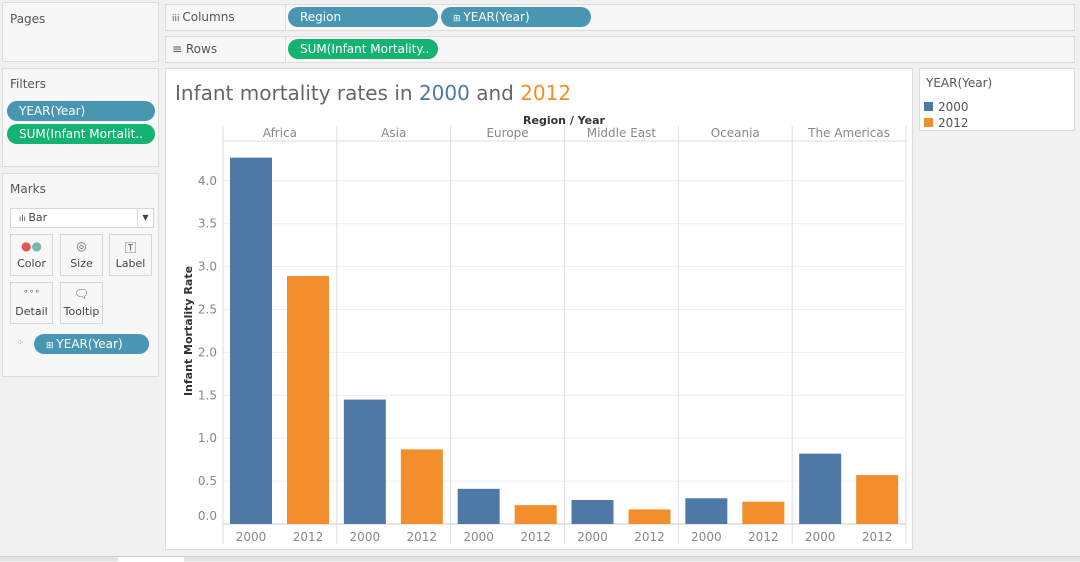  What do you see at coordinates (81, 246) in the screenshot?
I see `size-icon: ◎` at bounding box center [81, 246].